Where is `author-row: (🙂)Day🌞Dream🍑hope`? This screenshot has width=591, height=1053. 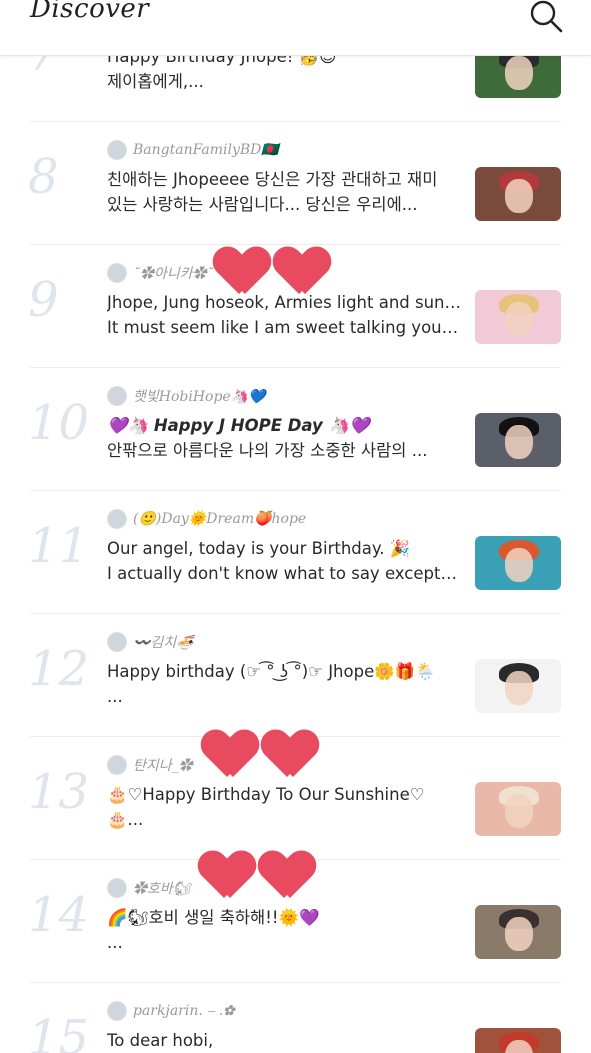
author-row: (🙂)Day🌞Dream🍑hope is located at coordinates (206, 519).